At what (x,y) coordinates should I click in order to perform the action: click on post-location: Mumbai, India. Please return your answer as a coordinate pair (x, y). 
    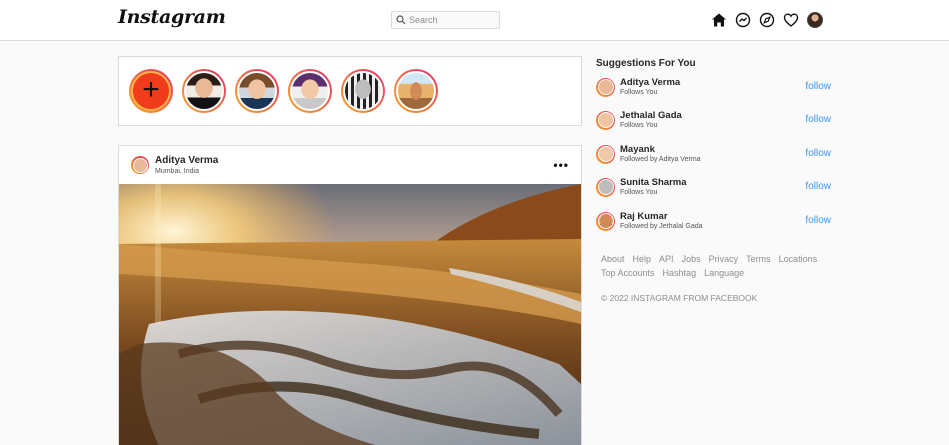
    Looking at the image, I should click on (186, 171).